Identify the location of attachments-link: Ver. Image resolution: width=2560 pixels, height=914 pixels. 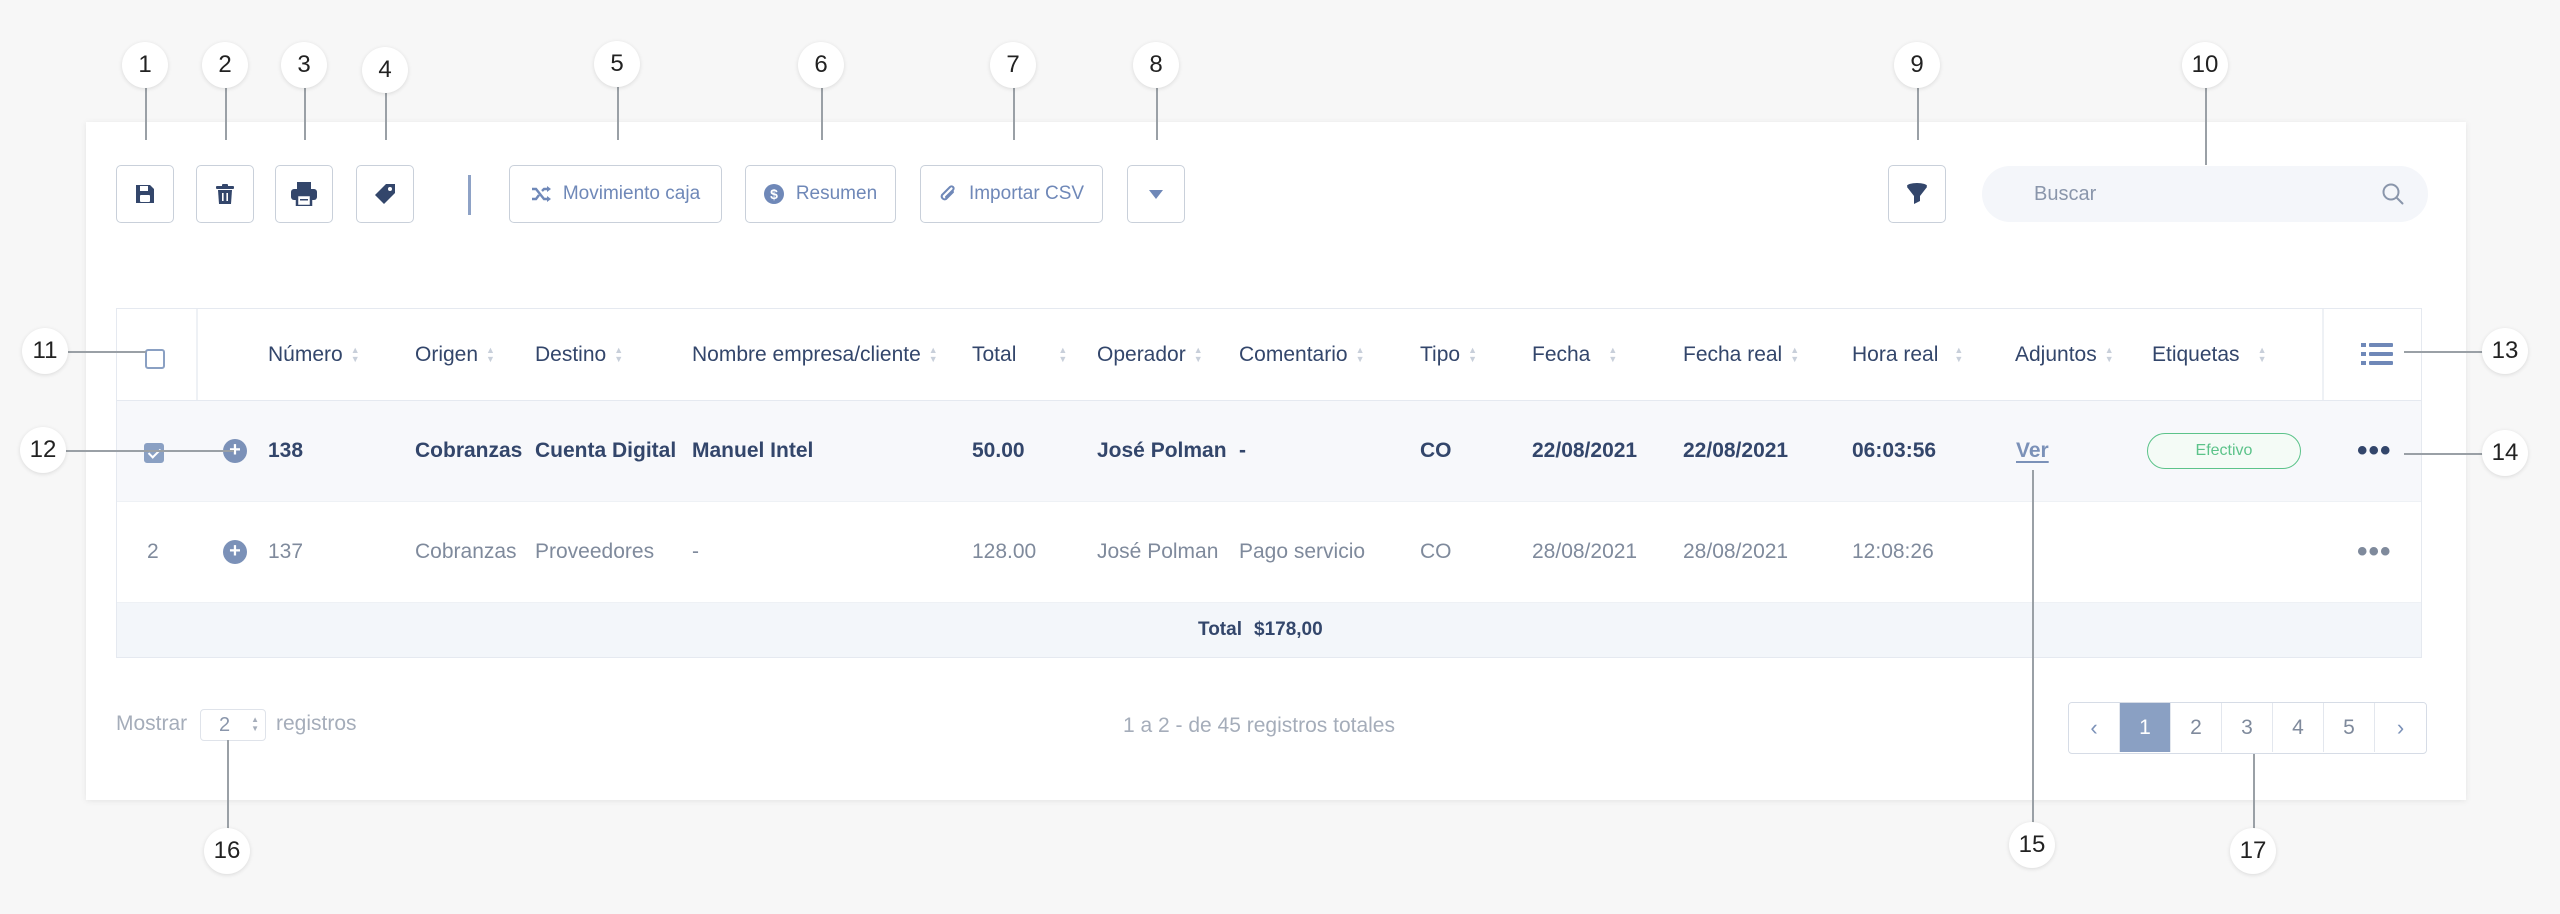
(2032, 451).